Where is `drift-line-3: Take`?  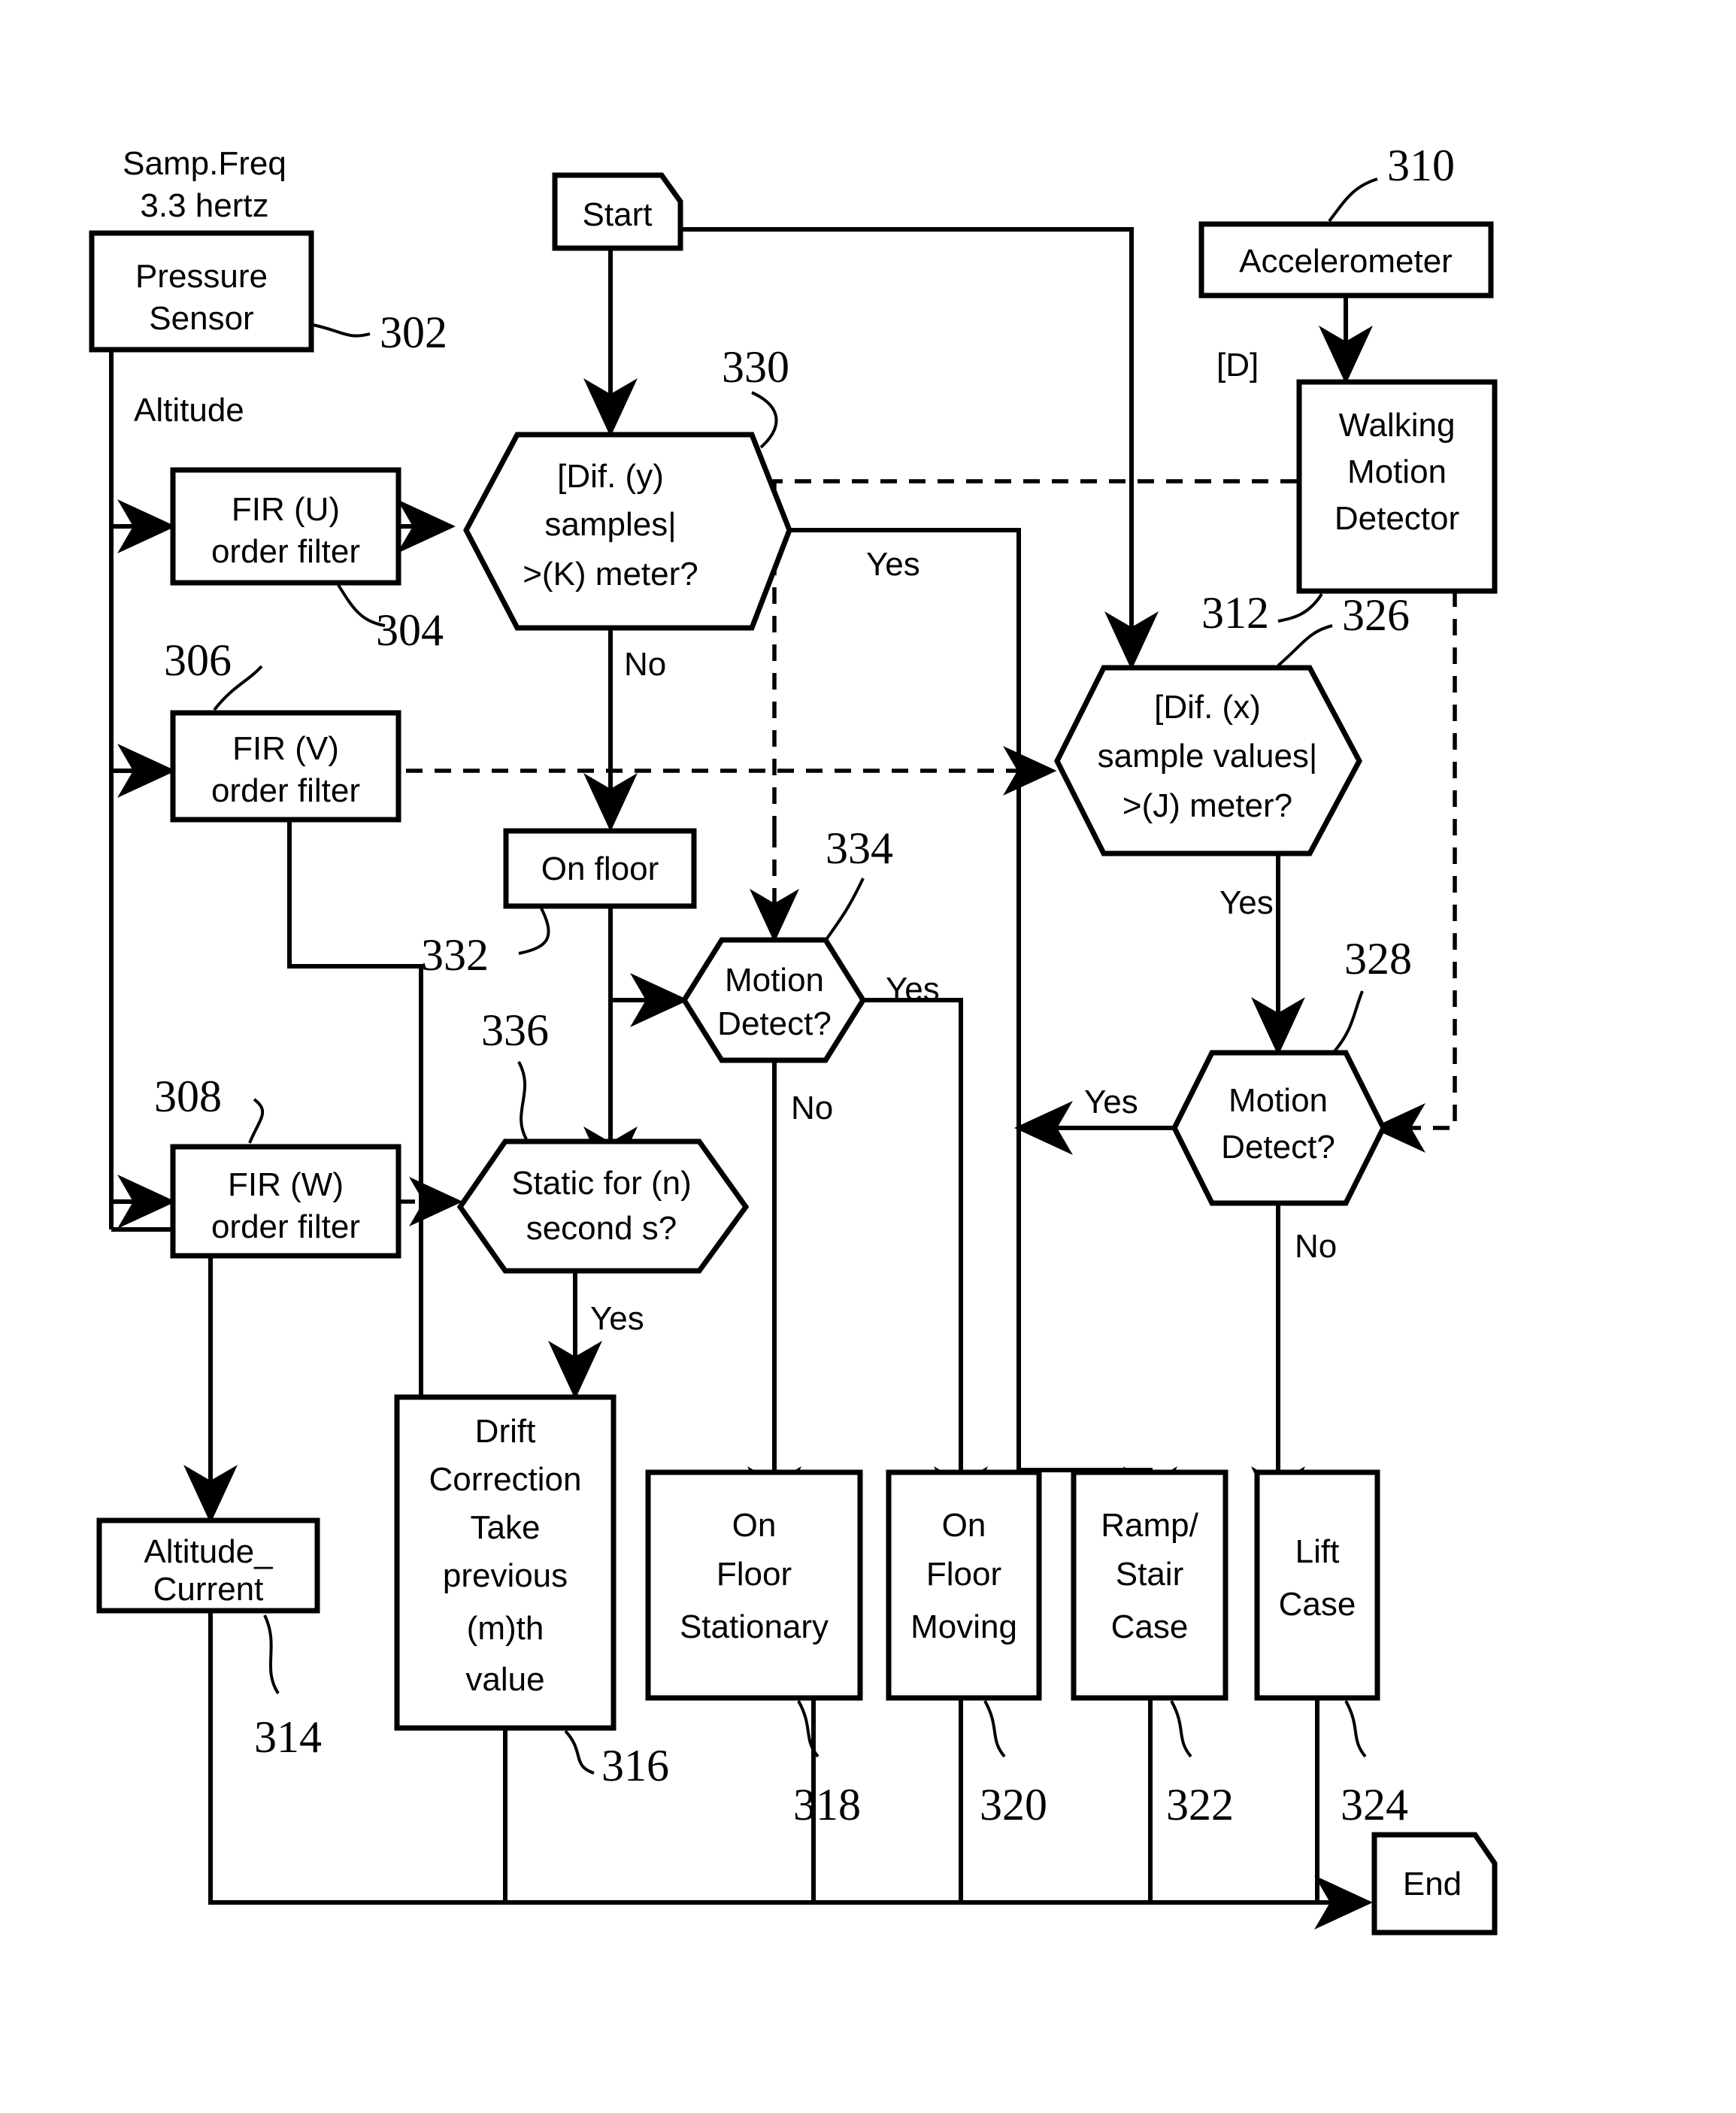 drift-line-3: Take is located at coordinates (506, 1527).